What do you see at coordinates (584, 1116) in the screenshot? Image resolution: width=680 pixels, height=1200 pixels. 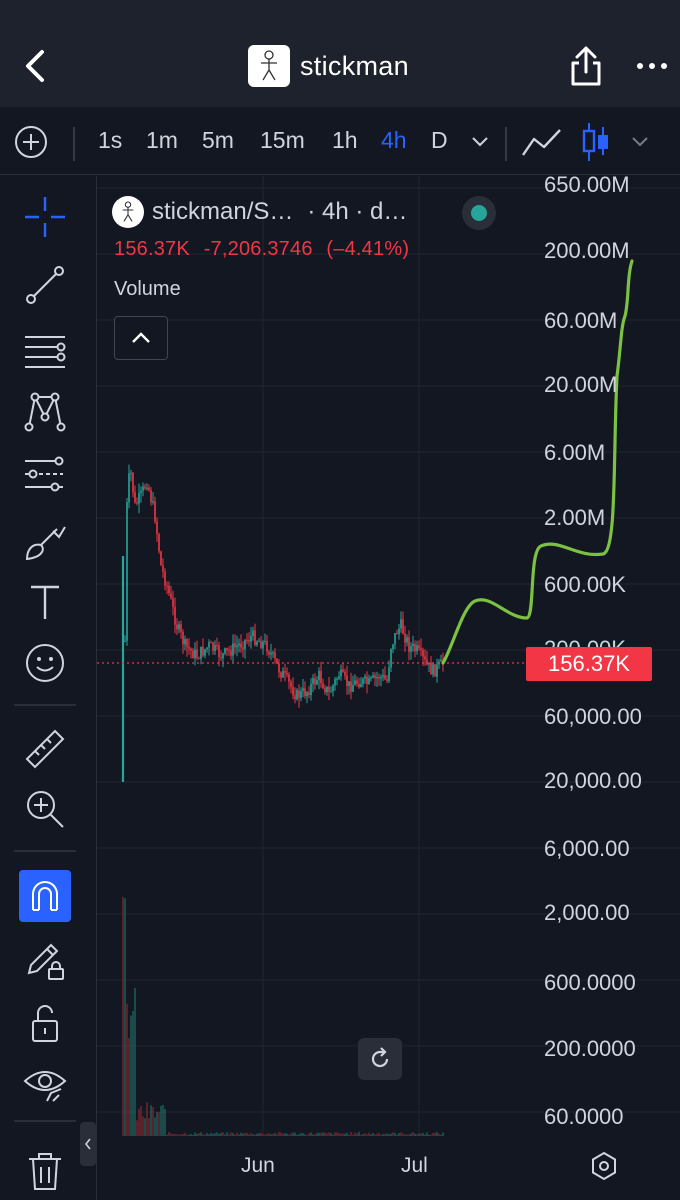 I see `price-axis-label: 60.0000` at bounding box center [584, 1116].